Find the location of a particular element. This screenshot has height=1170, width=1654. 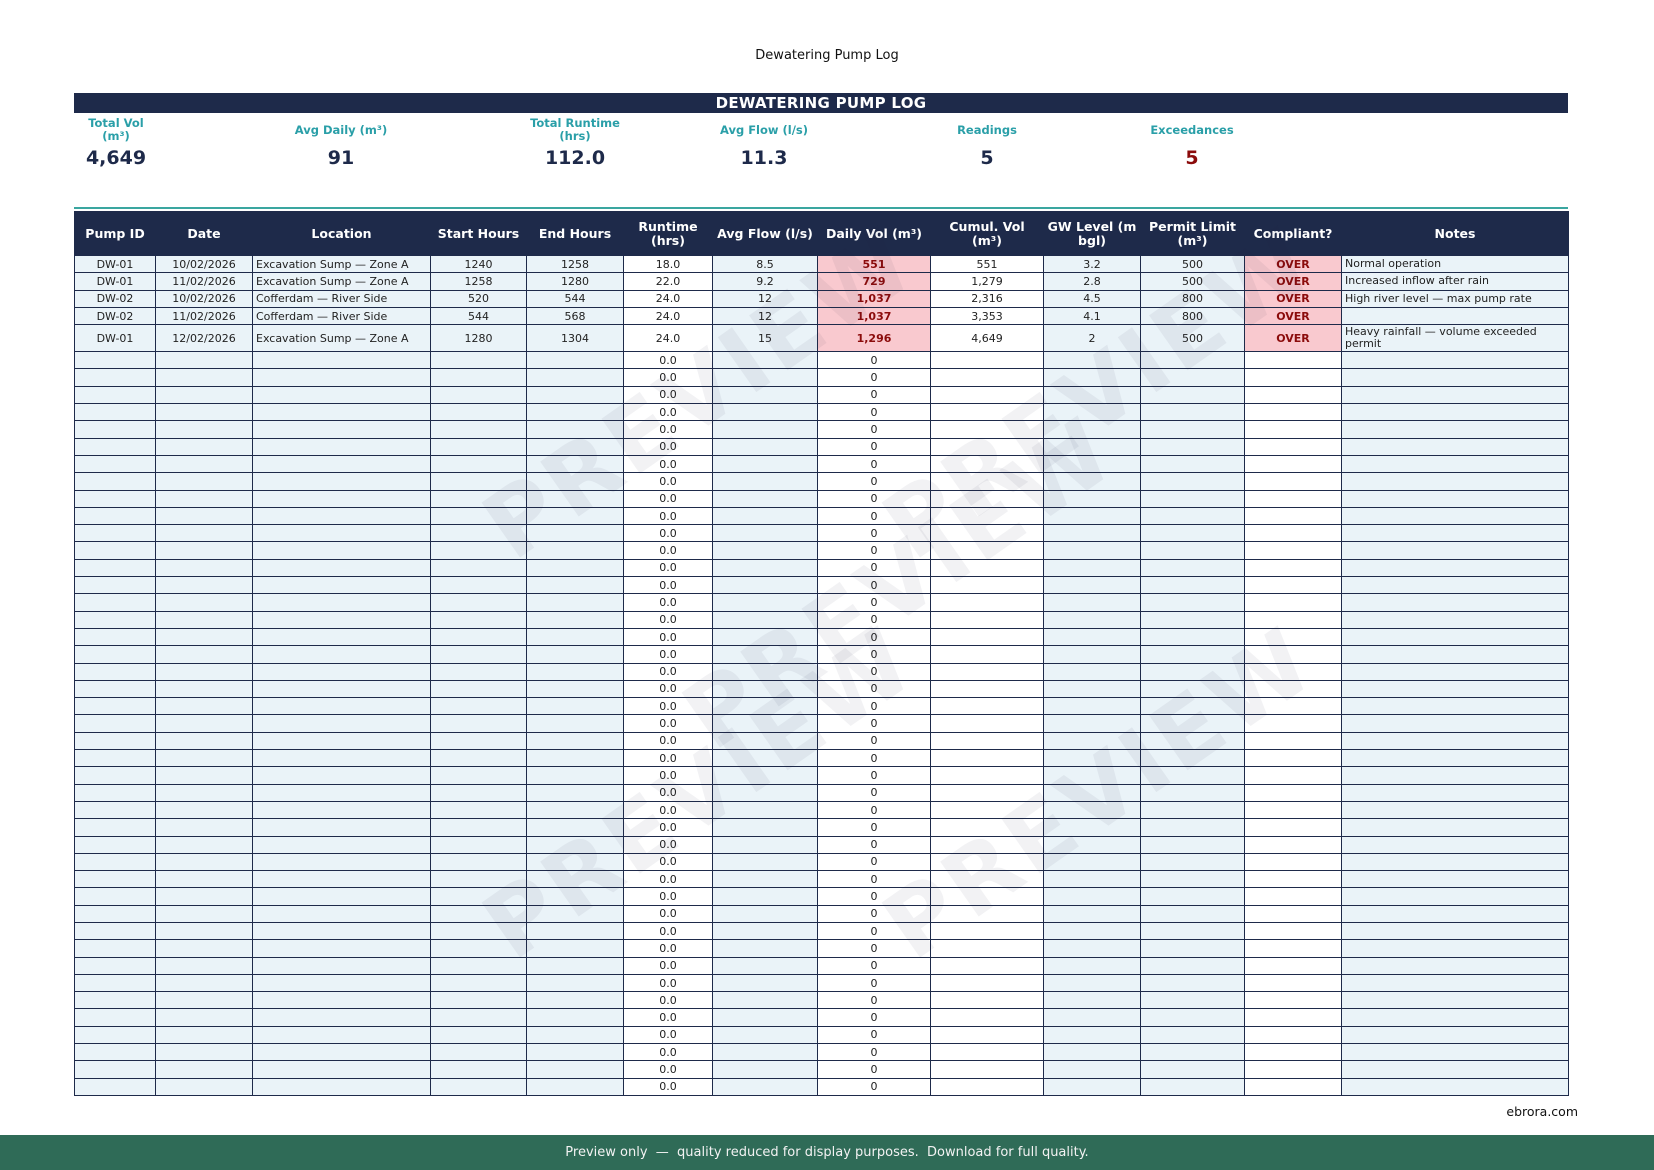

kpi-avg-flow: Avg Flow (l/s) 11.3 is located at coordinates (764, 141).